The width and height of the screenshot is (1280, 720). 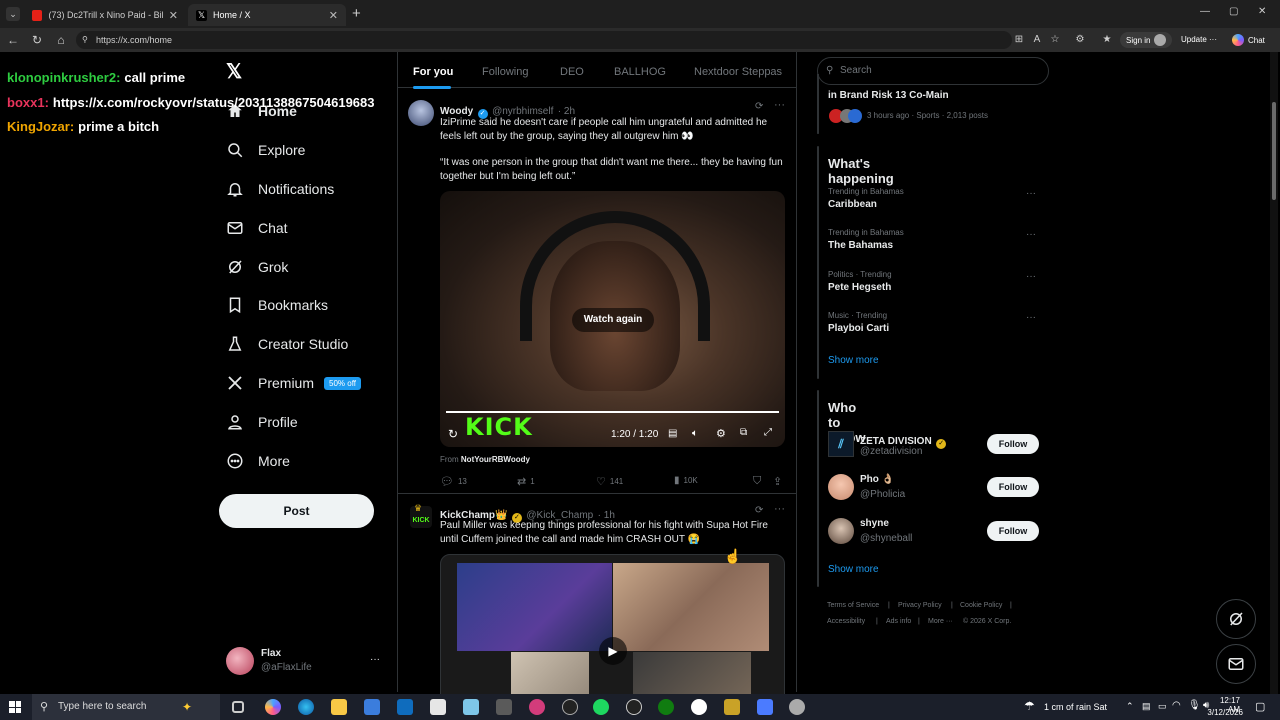 What do you see at coordinates (13, 14) in the screenshot?
I see `tab-list-button: ⌄` at bounding box center [13, 14].